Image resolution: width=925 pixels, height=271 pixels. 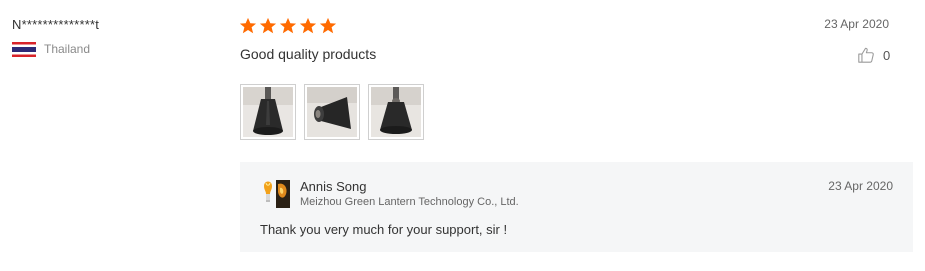 I want to click on thumbs-up-icon, so click(x=866, y=55).